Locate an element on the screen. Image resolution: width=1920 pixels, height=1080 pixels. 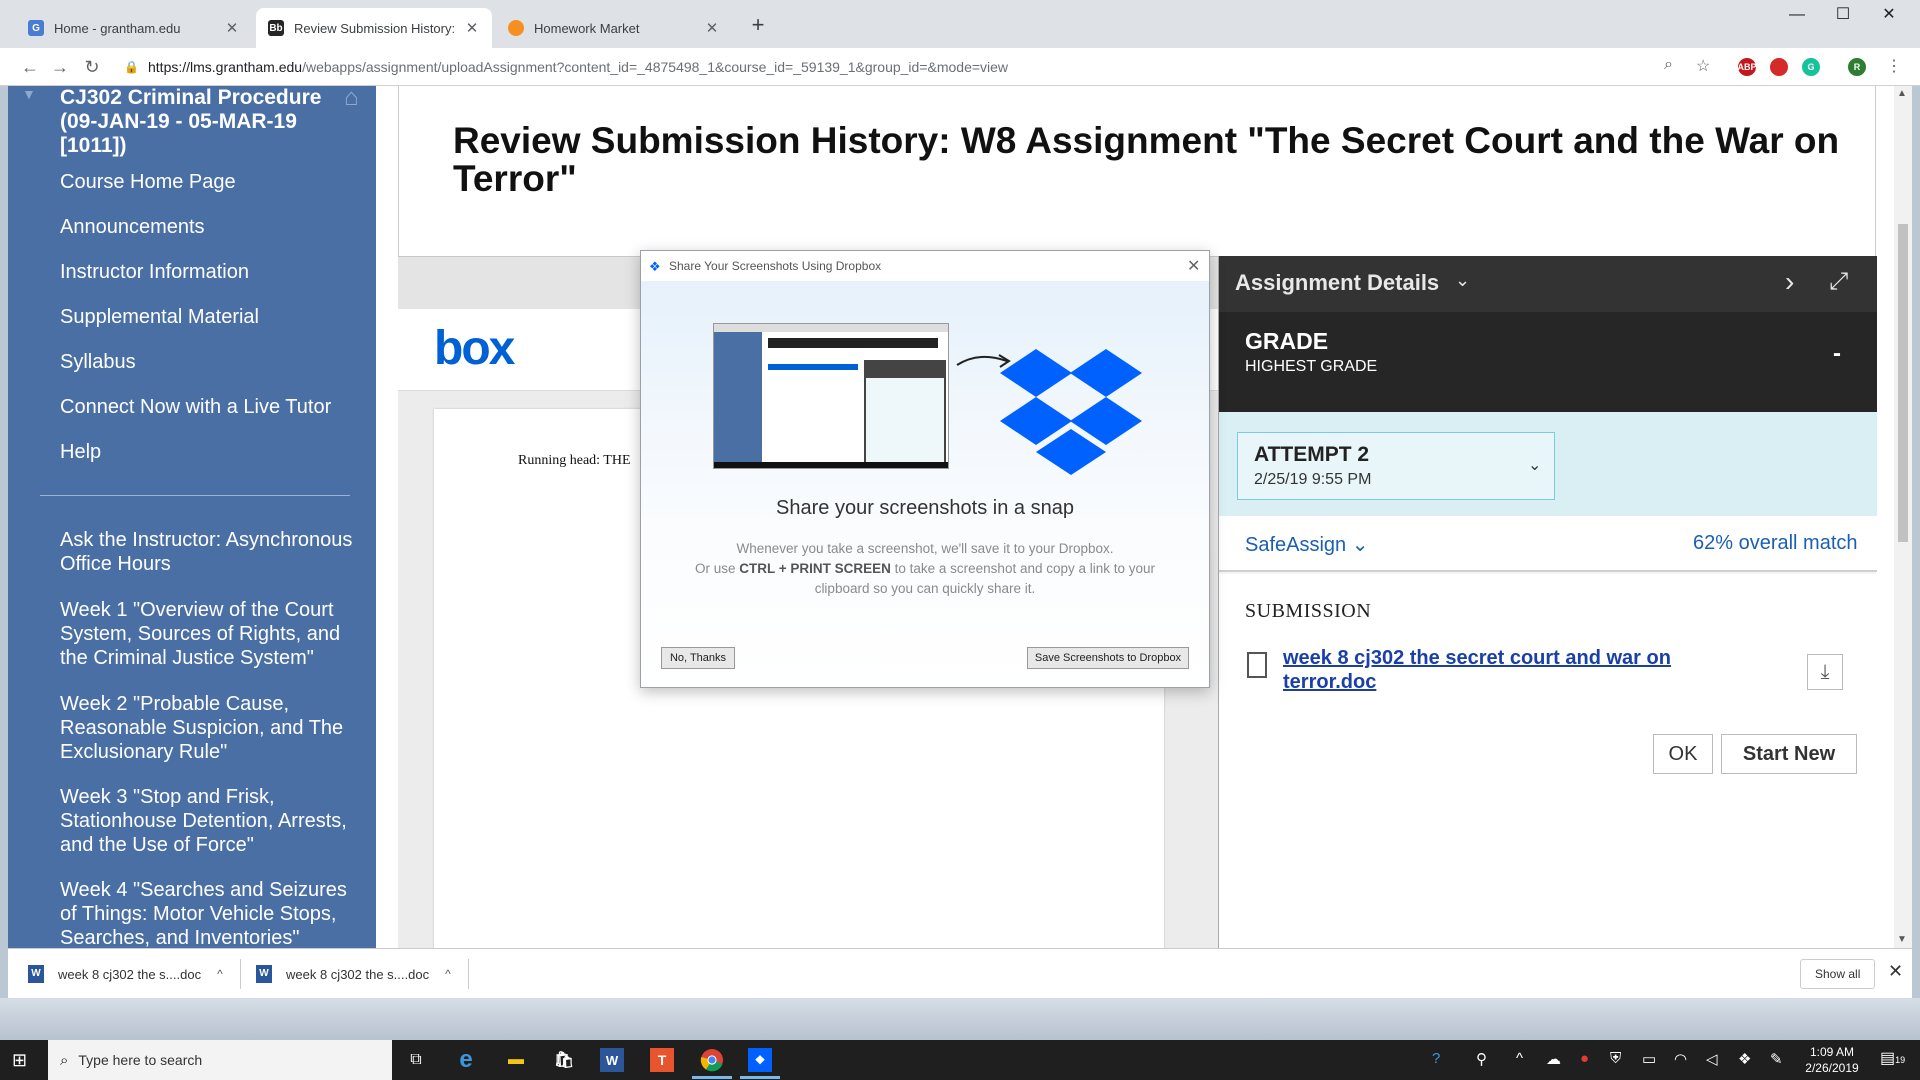
word-app-icon: W is located at coordinates (612, 1060).